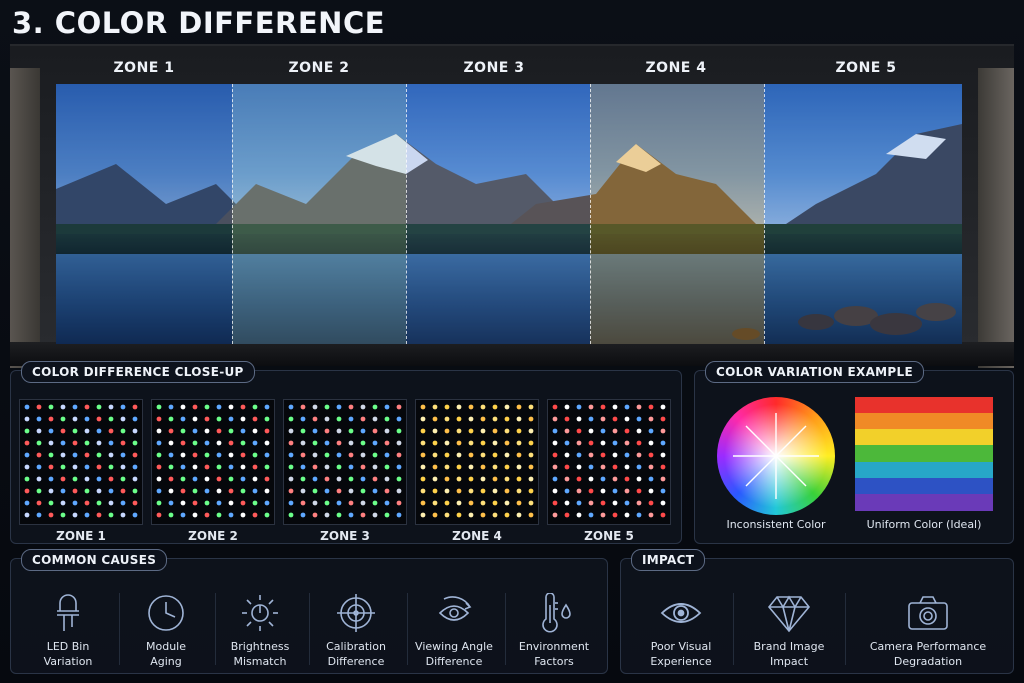 The width and height of the screenshot is (1024, 683). Describe the element at coordinates (119, 629) in the screenshot. I see `cause-separator` at that location.